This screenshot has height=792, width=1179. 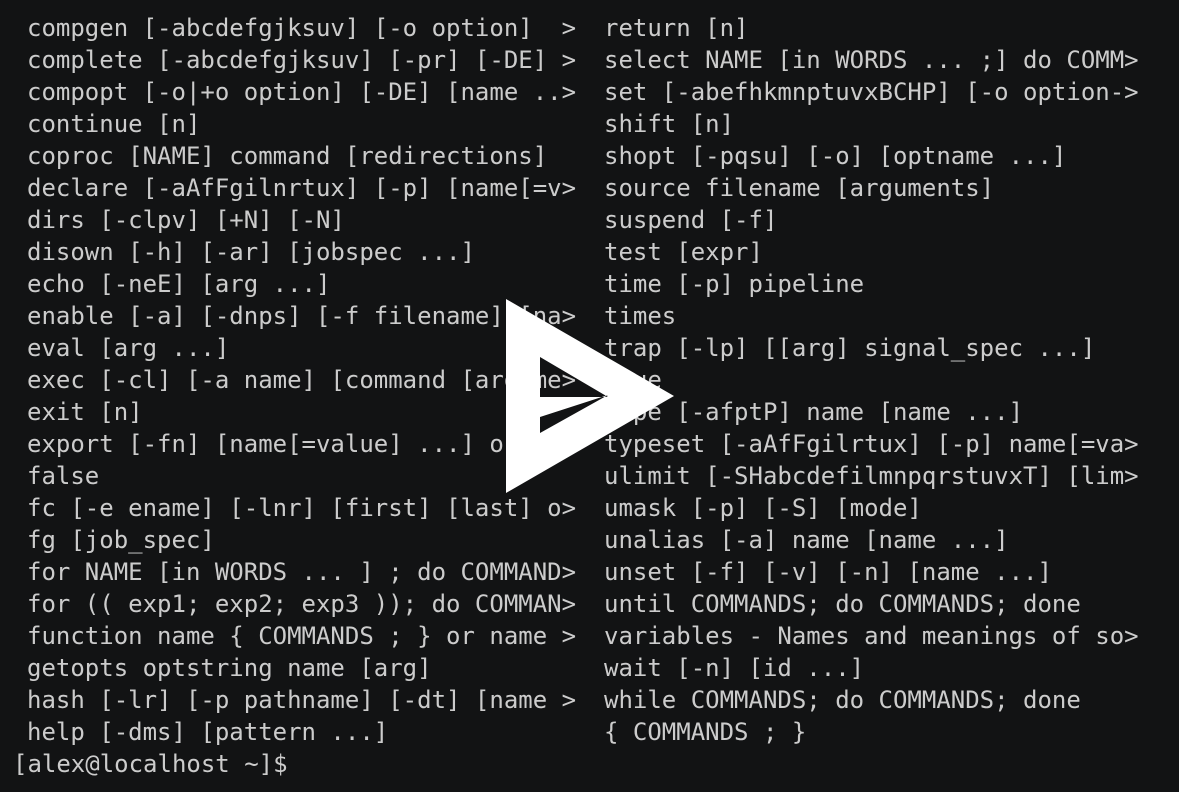 What do you see at coordinates (842, 604) in the screenshot?
I see `help-entry: until COMMANDS; do COMMANDS; done` at bounding box center [842, 604].